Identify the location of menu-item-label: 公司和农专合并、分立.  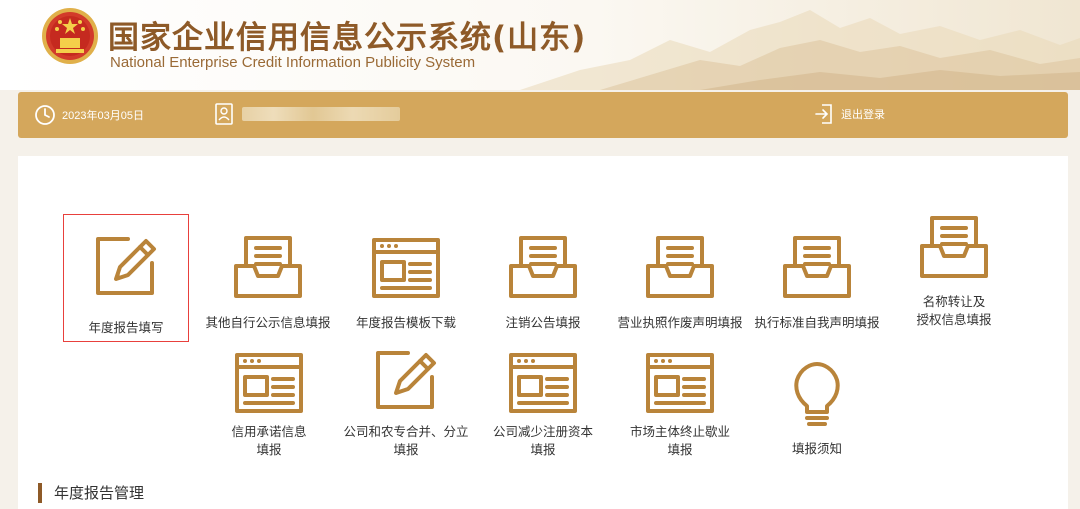
(406, 431).